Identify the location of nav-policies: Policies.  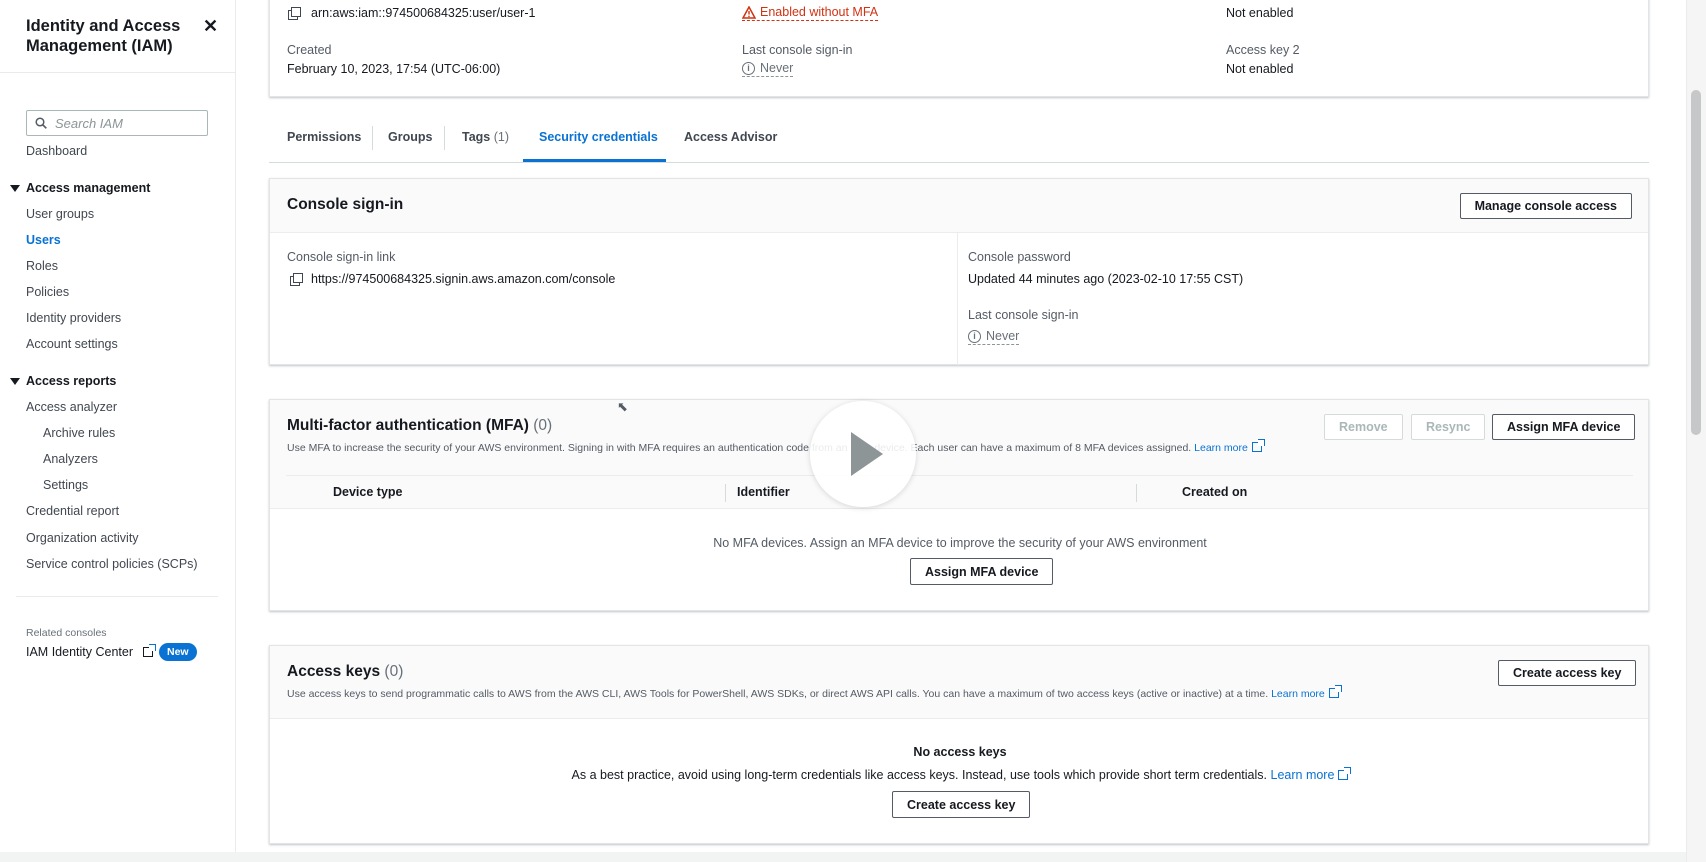
(47, 292).